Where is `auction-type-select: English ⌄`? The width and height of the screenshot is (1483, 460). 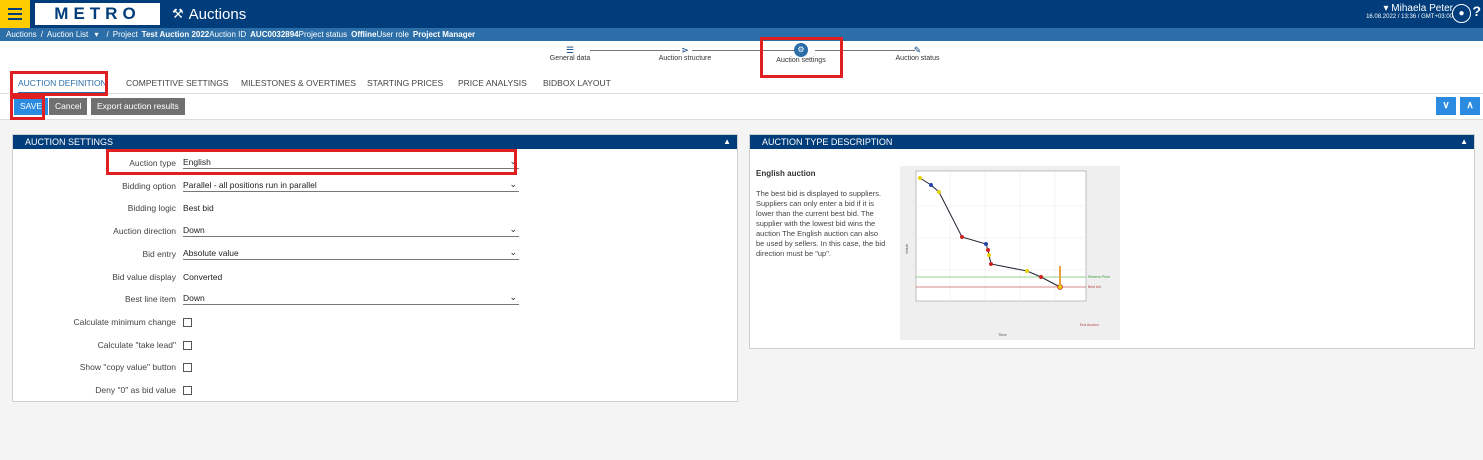 auction-type-select: English ⌄ is located at coordinates (351, 162).